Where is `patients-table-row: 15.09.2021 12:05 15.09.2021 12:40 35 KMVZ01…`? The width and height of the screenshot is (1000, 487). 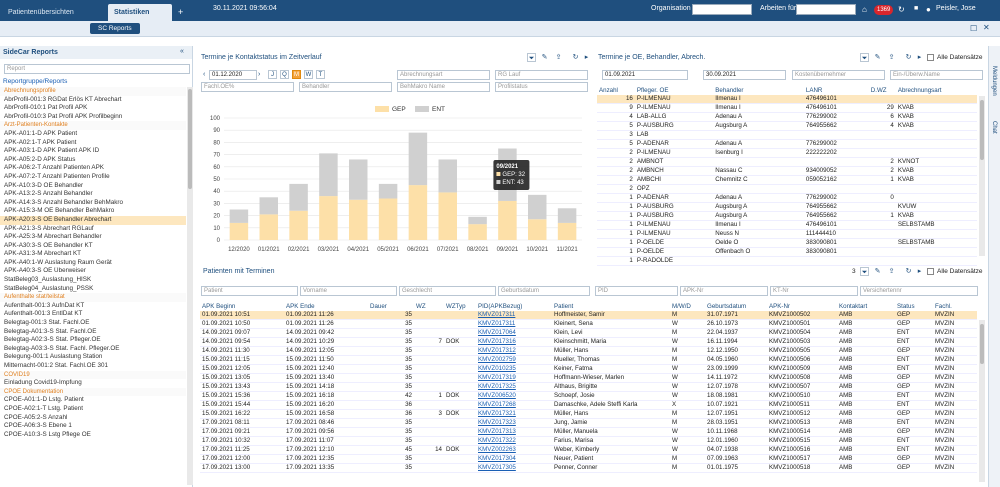 patients-table-row: 15.09.2021 12:05 15.09.2021 12:40 35 KMVZ01… is located at coordinates (588, 369).